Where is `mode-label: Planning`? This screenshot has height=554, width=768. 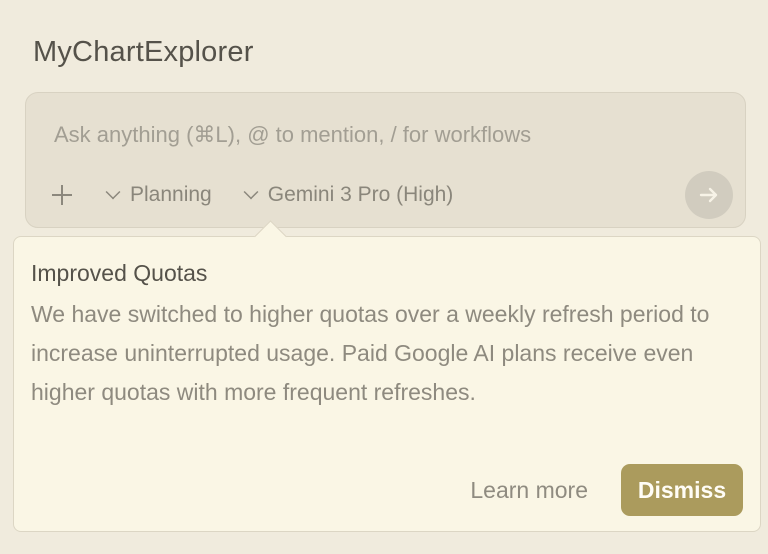
mode-label: Planning is located at coordinates (171, 194).